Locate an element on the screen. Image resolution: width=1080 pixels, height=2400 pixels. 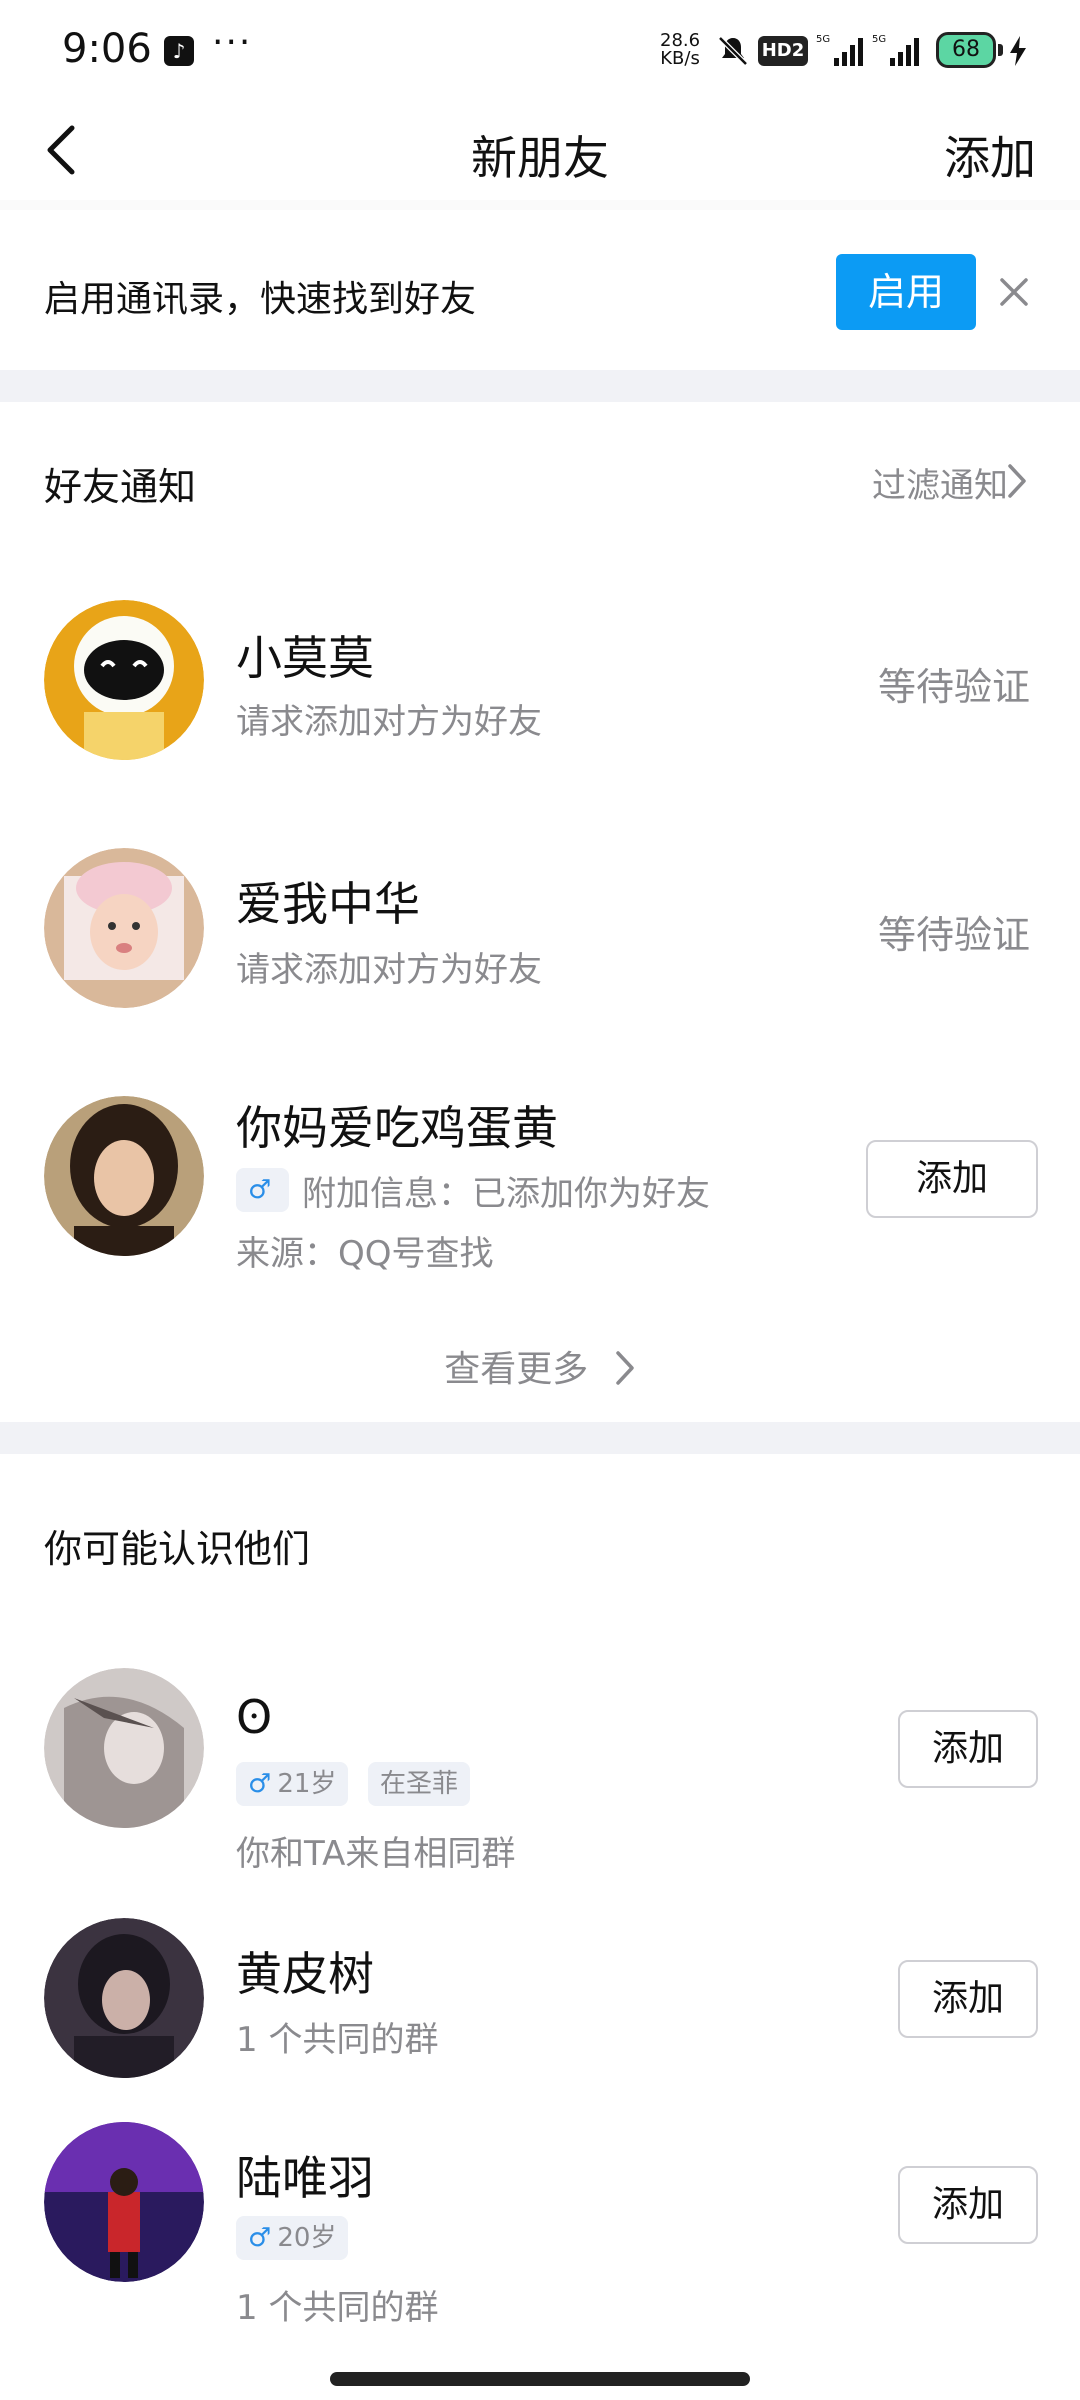
suggestion-detail: 你和TA来自相同群 is located at coordinates (376, 1854).